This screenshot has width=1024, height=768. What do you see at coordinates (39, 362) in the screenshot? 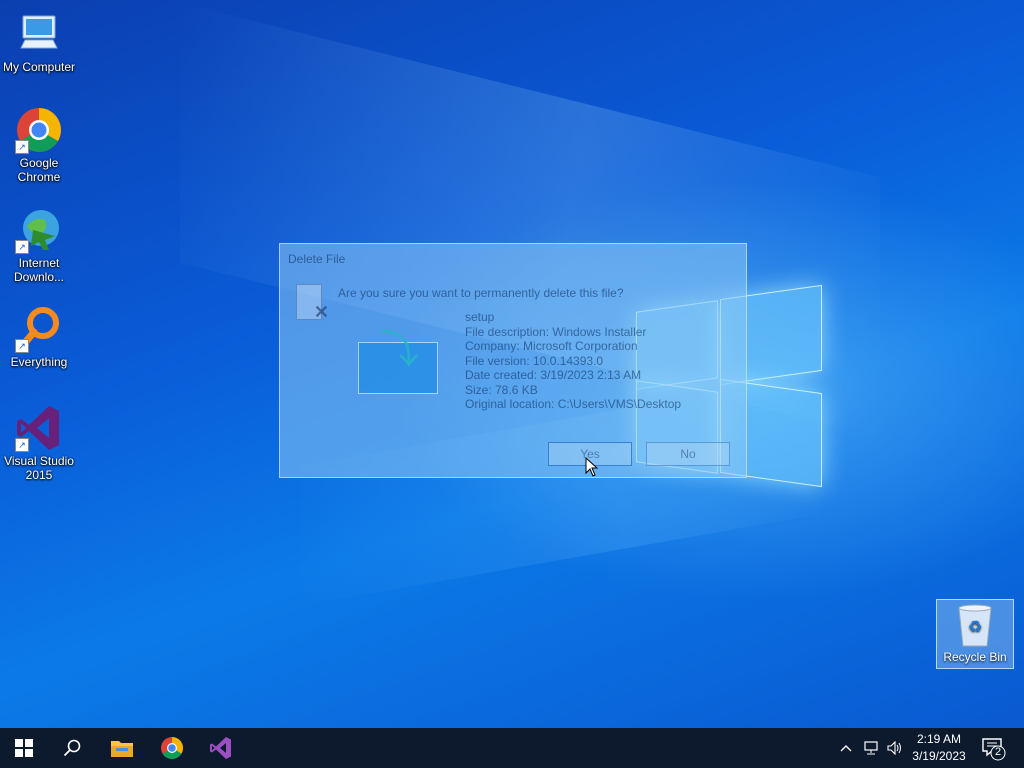
I see `desktop-icon-label: Everything` at bounding box center [39, 362].